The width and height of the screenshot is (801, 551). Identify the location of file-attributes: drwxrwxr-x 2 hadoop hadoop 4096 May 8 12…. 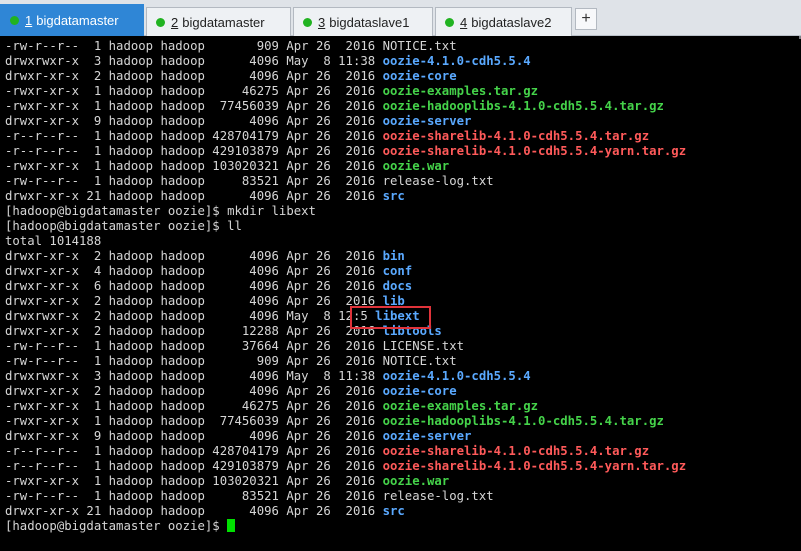
(190, 316).